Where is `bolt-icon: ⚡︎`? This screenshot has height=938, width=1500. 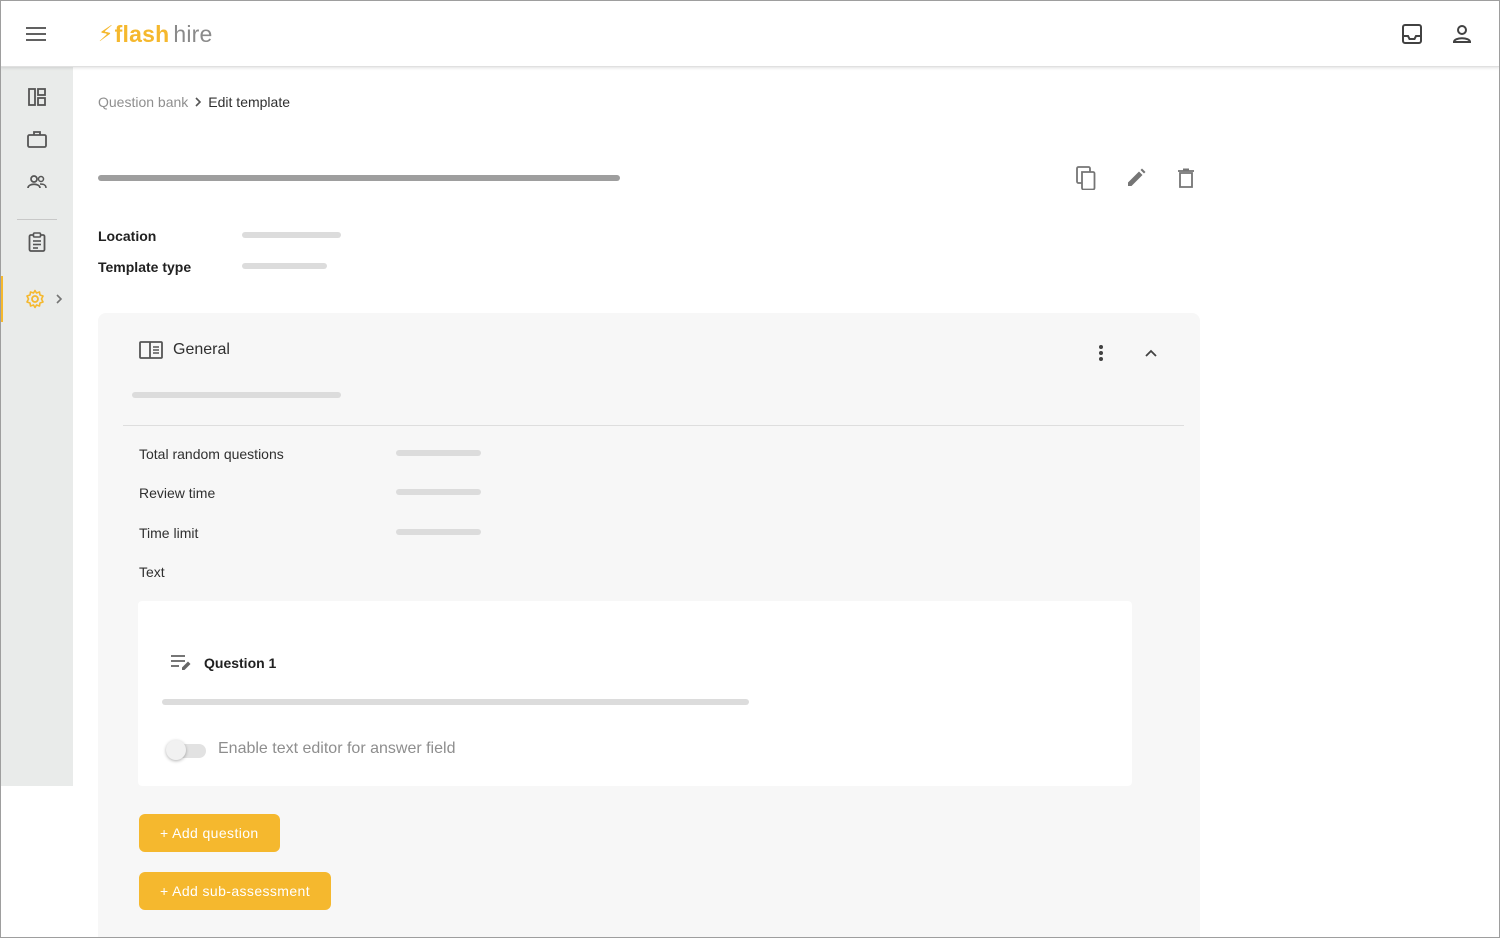
bolt-icon: ⚡︎ is located at coordinates (106, 33).